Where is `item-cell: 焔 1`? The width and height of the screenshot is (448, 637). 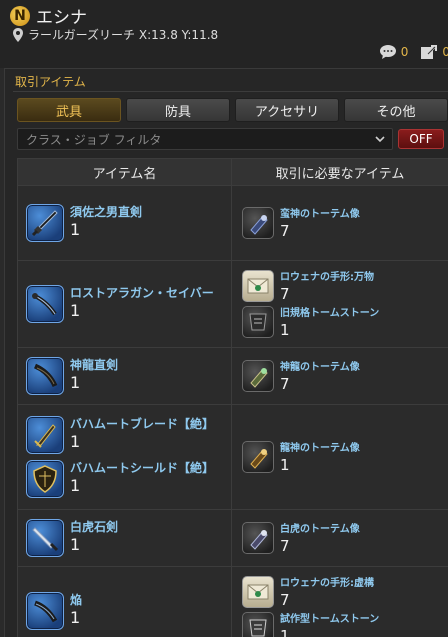
item-cell: 焔 1 is located at coordinates (125, 602).